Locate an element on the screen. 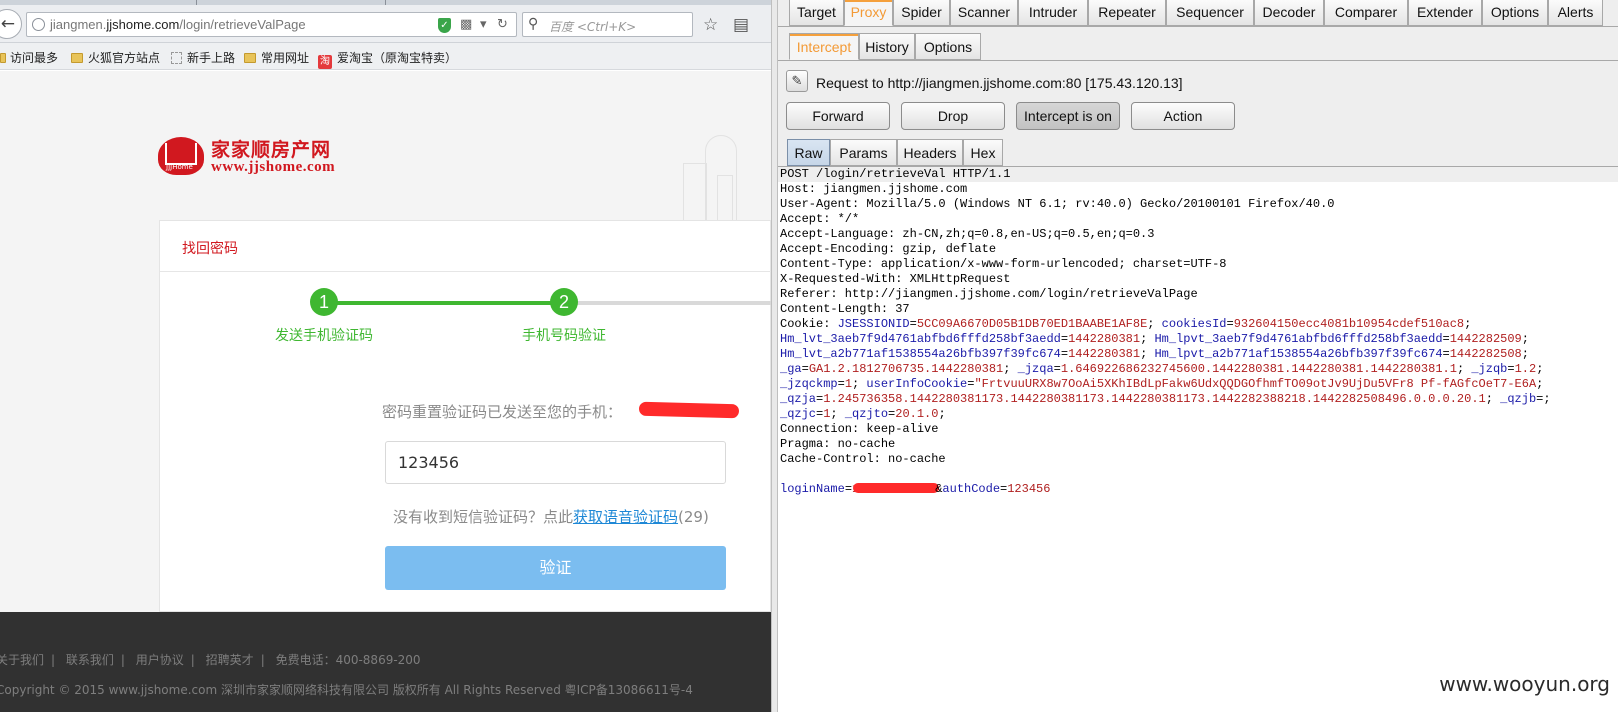 The width and height of the screenshot is (1618, 712). code-sent-message: 密码重置验证码已发送至您的手机： is located at coordinates (502, 412).